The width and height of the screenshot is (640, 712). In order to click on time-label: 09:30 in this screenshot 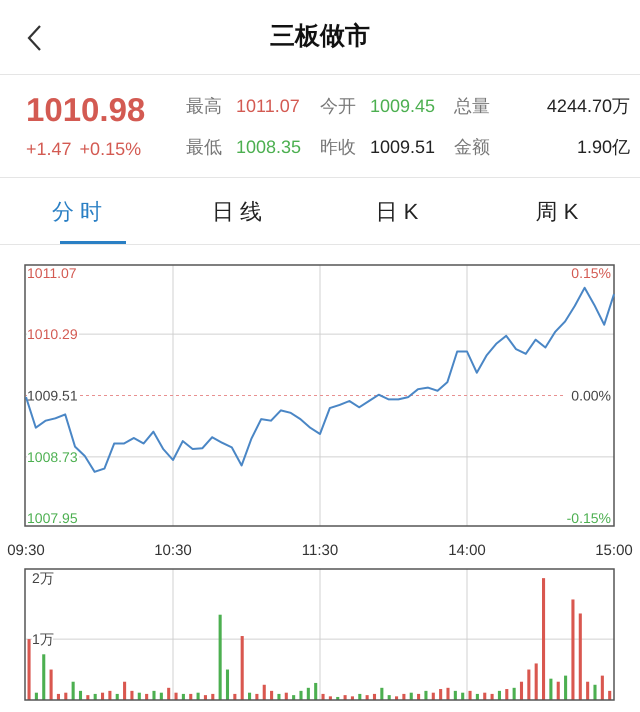, I will do `click(26, 550)`.